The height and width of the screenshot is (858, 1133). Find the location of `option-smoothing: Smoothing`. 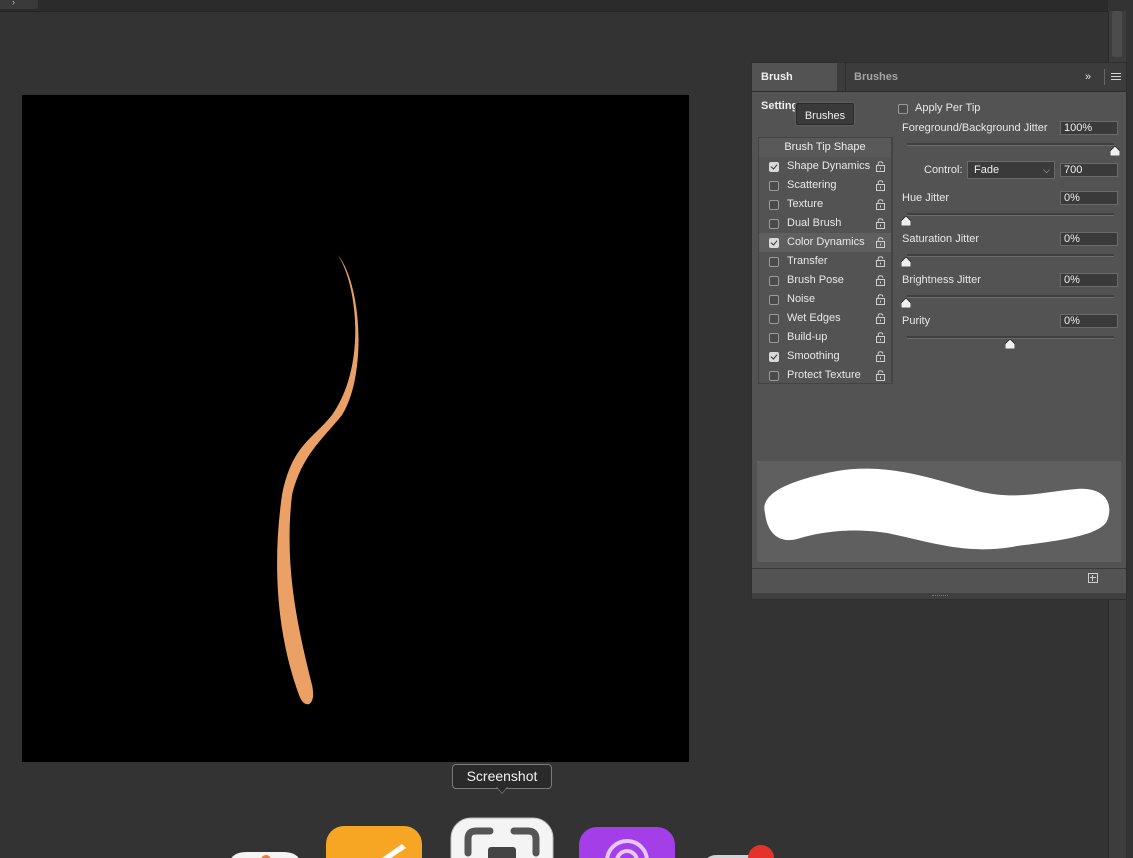

option-smoothing: Smoothing is located at coordinates (825, 356).